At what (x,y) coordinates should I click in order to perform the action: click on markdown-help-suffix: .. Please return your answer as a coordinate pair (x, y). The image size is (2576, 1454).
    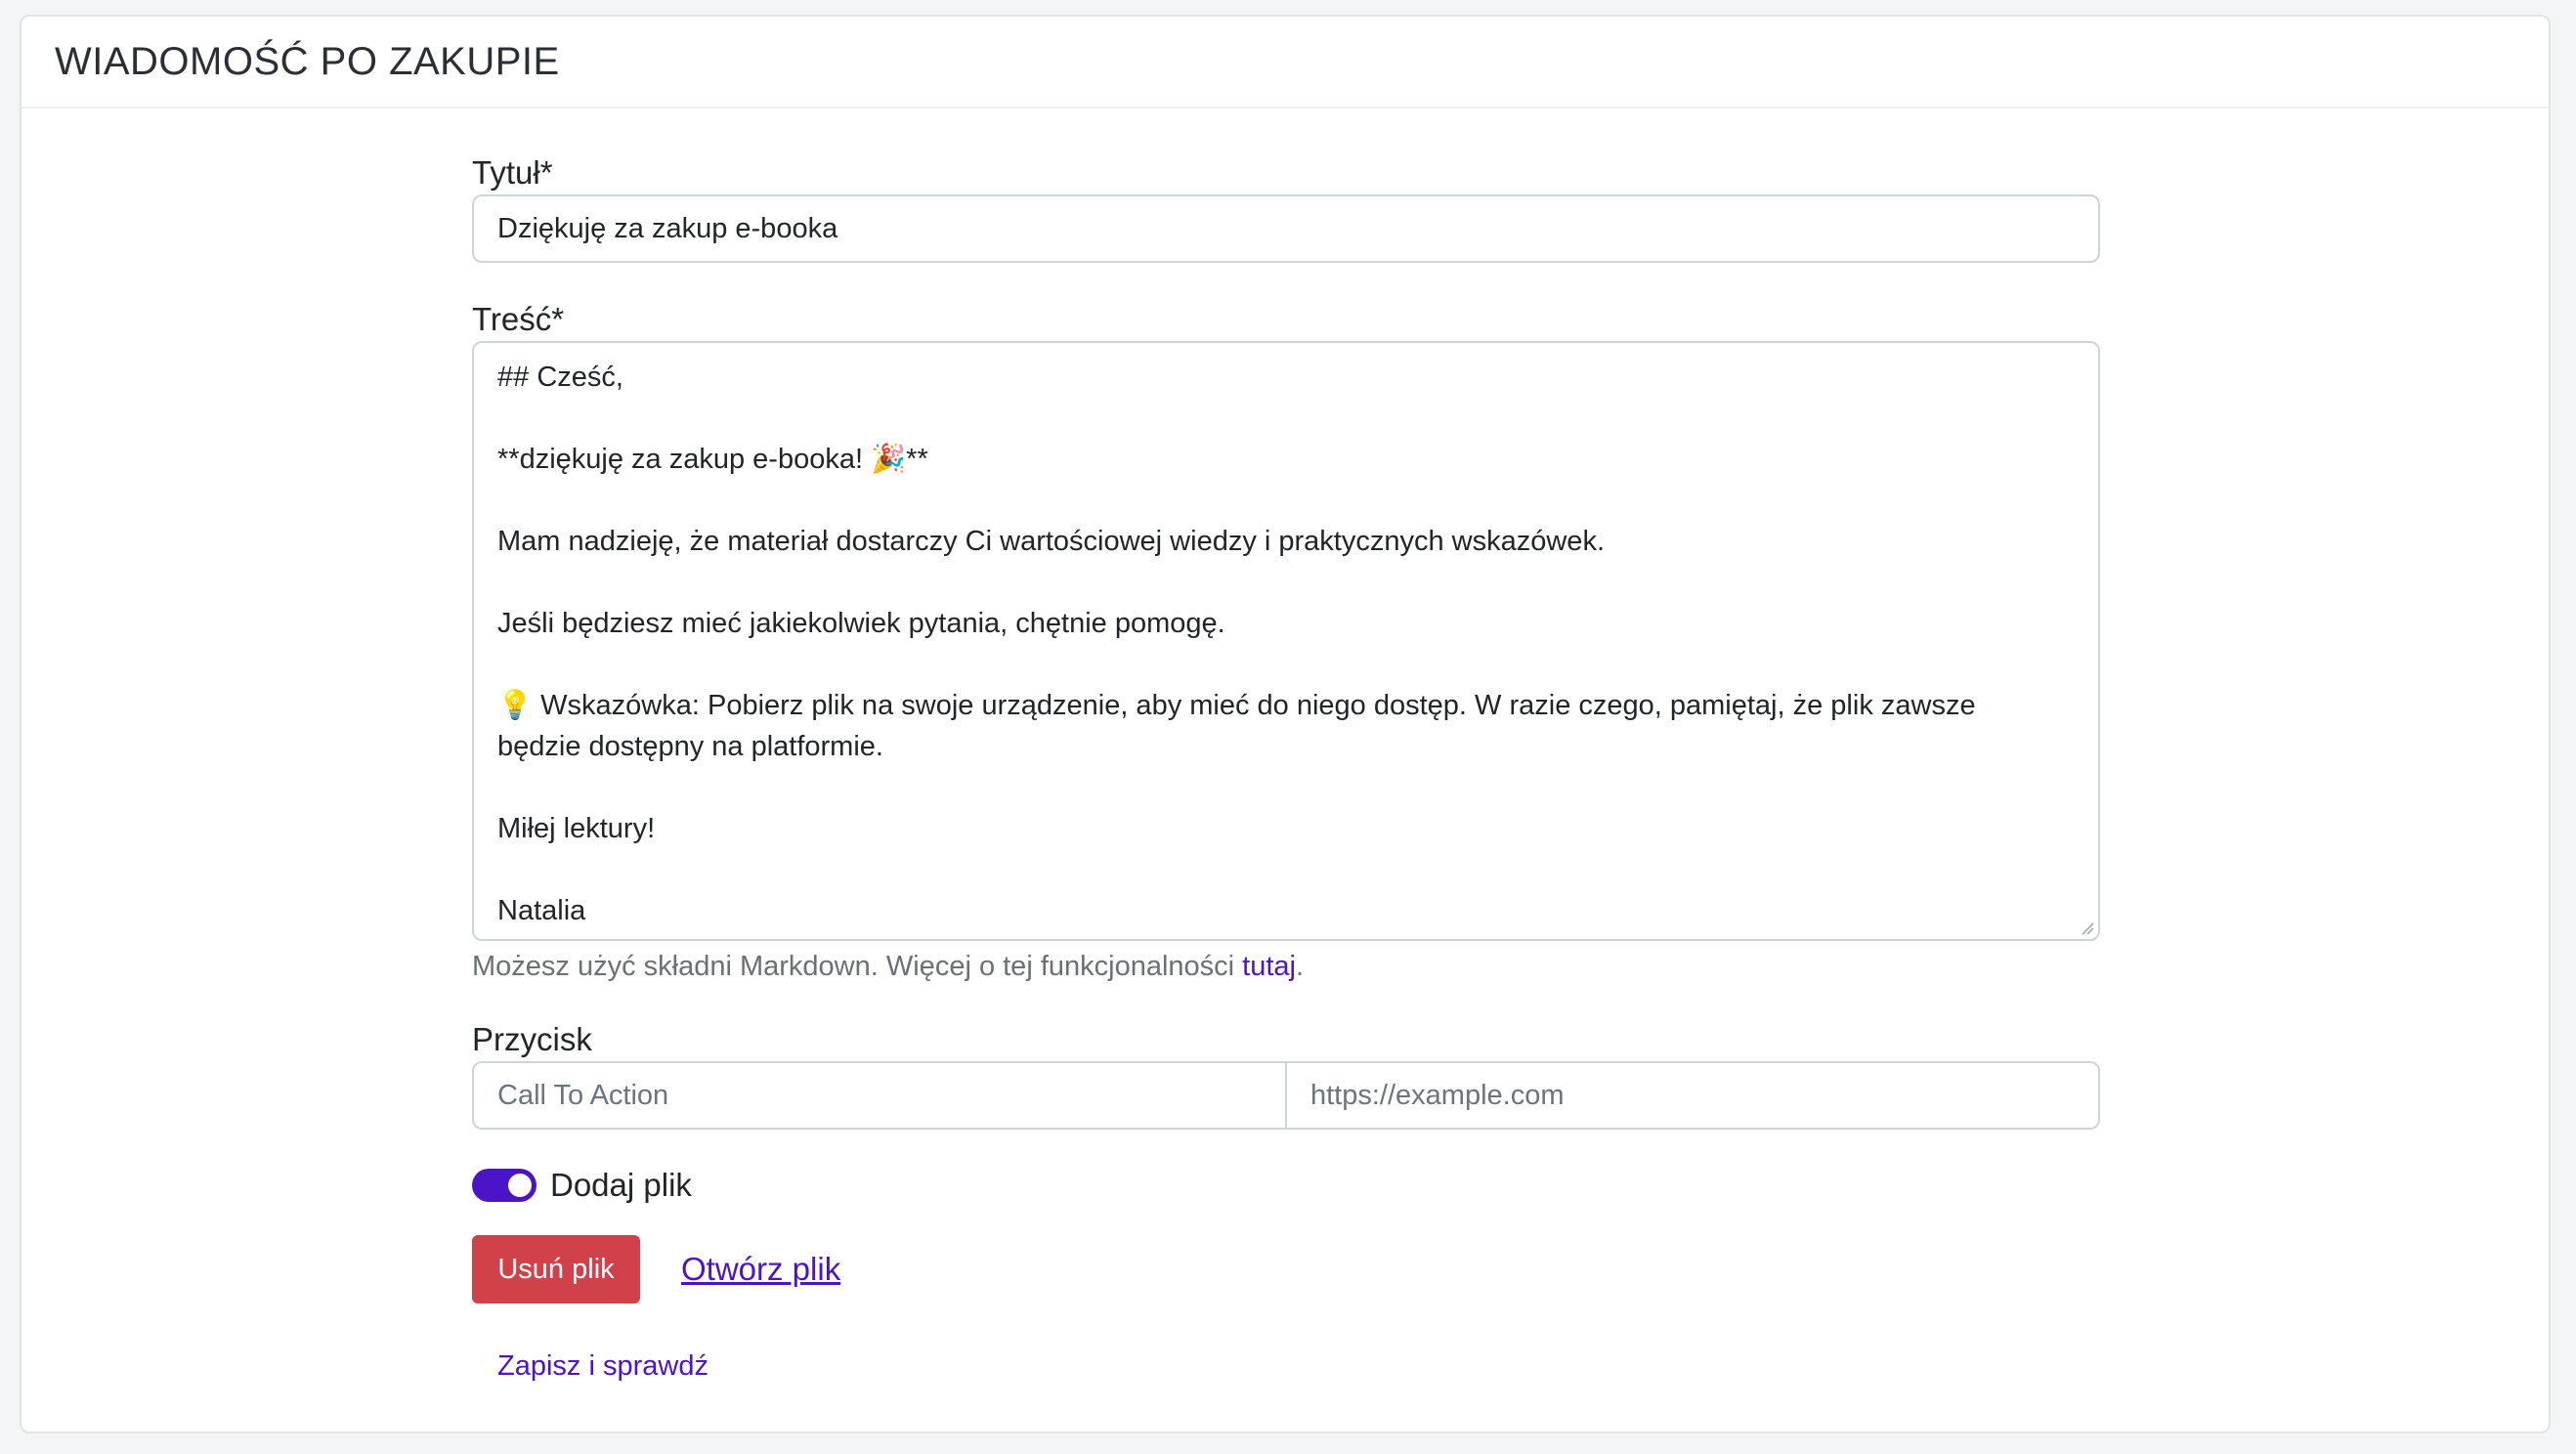
    Looking at the image, I should click on (1300, 966).